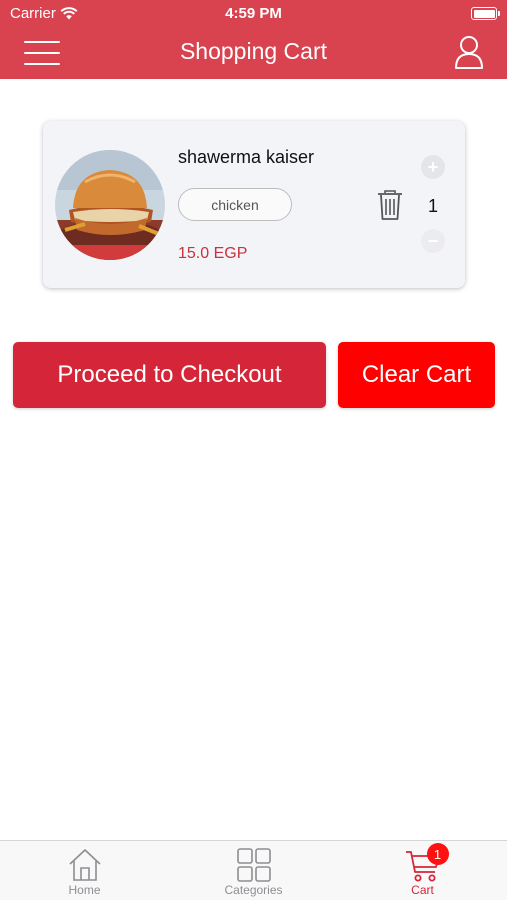  I want to click on tab-bar: Home Categories 1 Cart, so click(253, 870).